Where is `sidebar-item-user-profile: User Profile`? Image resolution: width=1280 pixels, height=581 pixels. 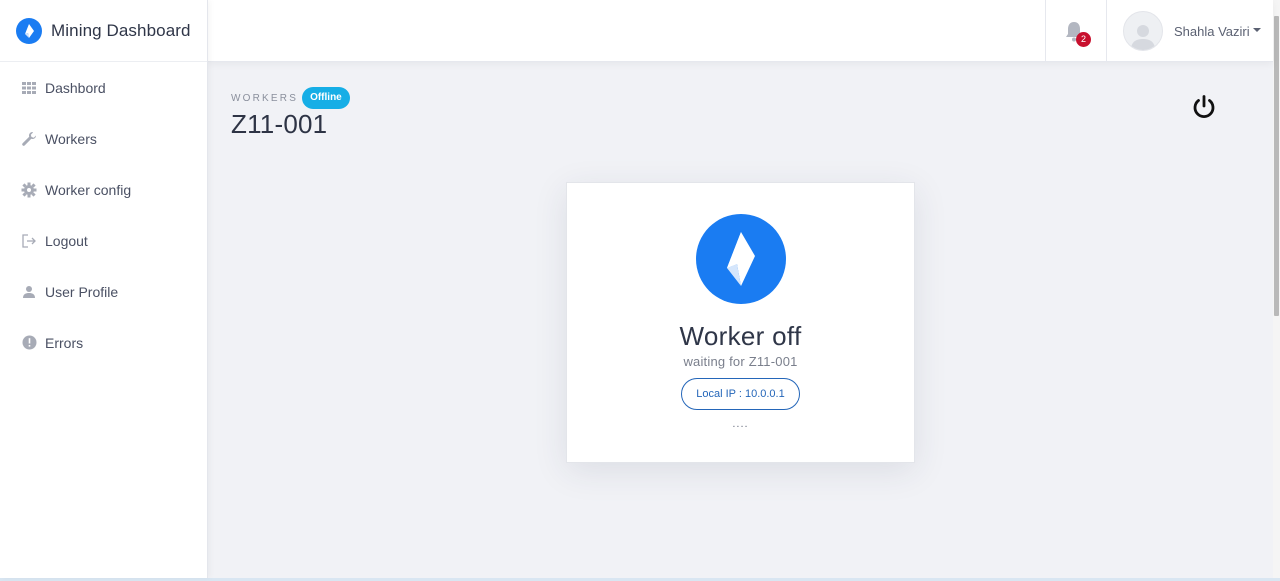
sidebar-item-user-profile: User Profile is located at coordinates (103, 291).